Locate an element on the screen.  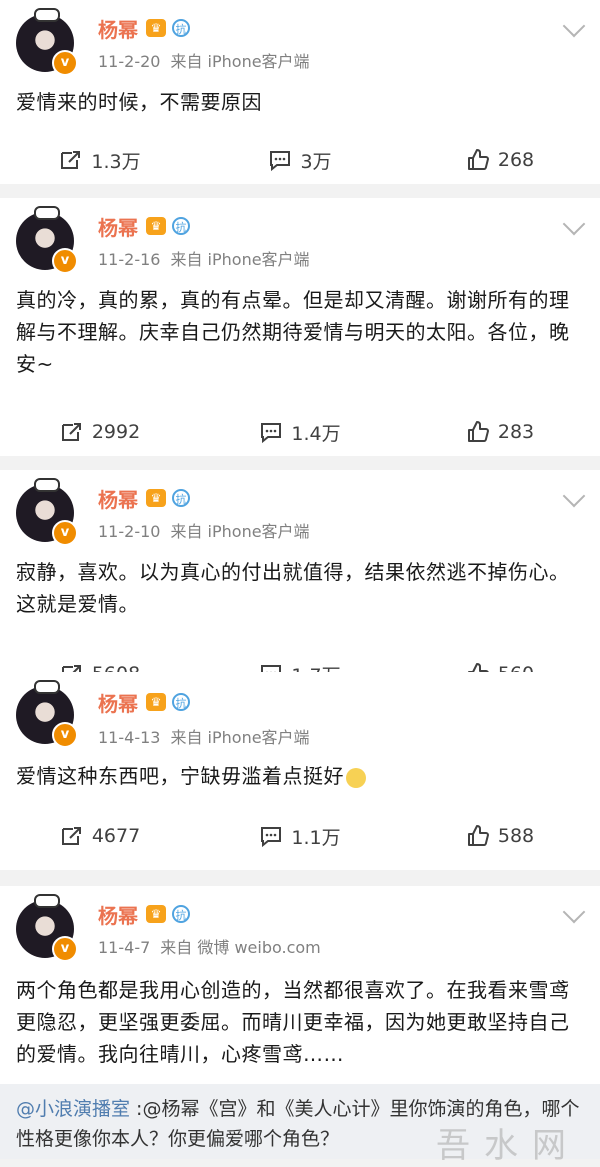
comment-button: 1.1万 is located at coordinates (300, 836).